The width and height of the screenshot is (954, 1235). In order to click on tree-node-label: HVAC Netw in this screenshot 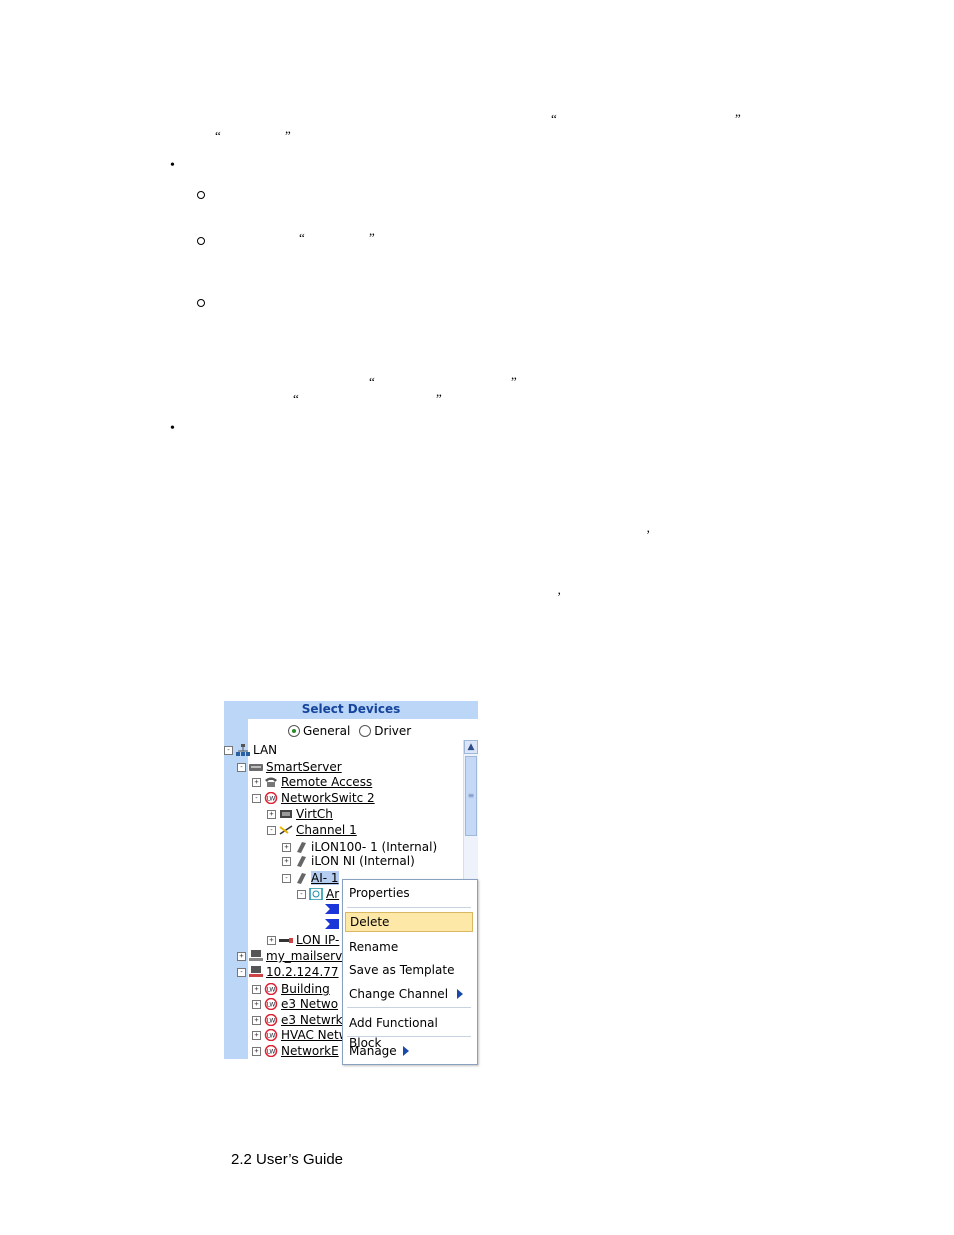, I will do `click(315, 1035)`.